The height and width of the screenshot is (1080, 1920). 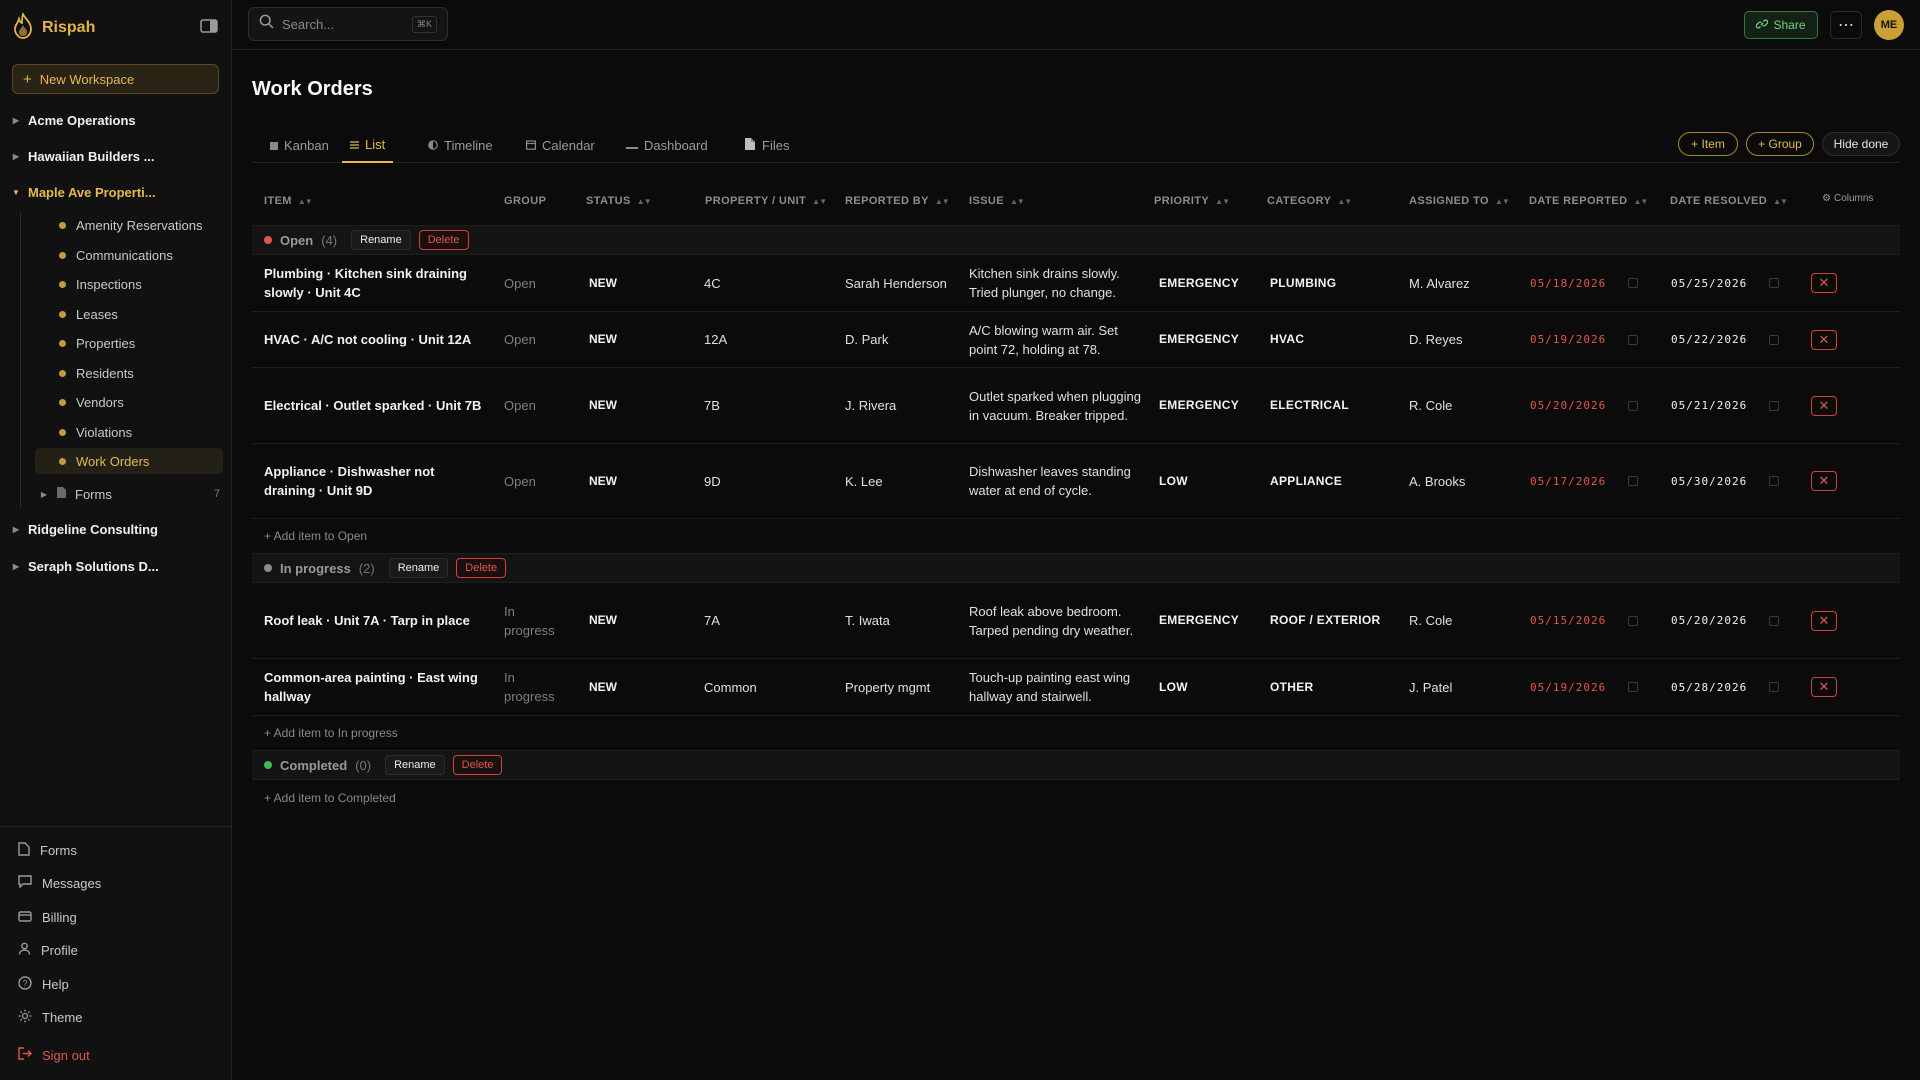 What do you see at coordinates (1192, 201) in the screenshot?
I see `column-header-priority: PRIORITY ▲▼` at bounding box center [1192, 201].